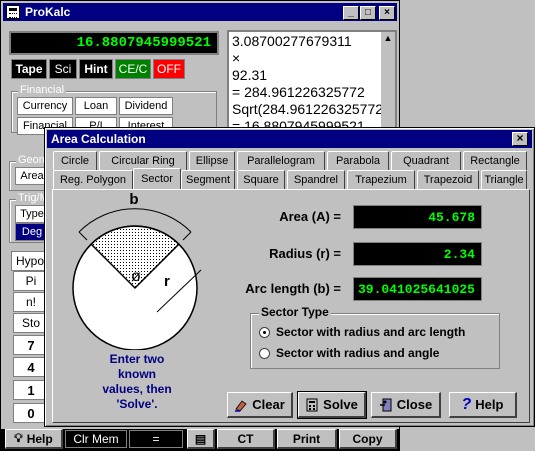 This screenshot has width=535, height=451. Describe the element at coordinates (281, 160) in the screenshot. I see `tab-parallelogram: Parallelogram` at that location.